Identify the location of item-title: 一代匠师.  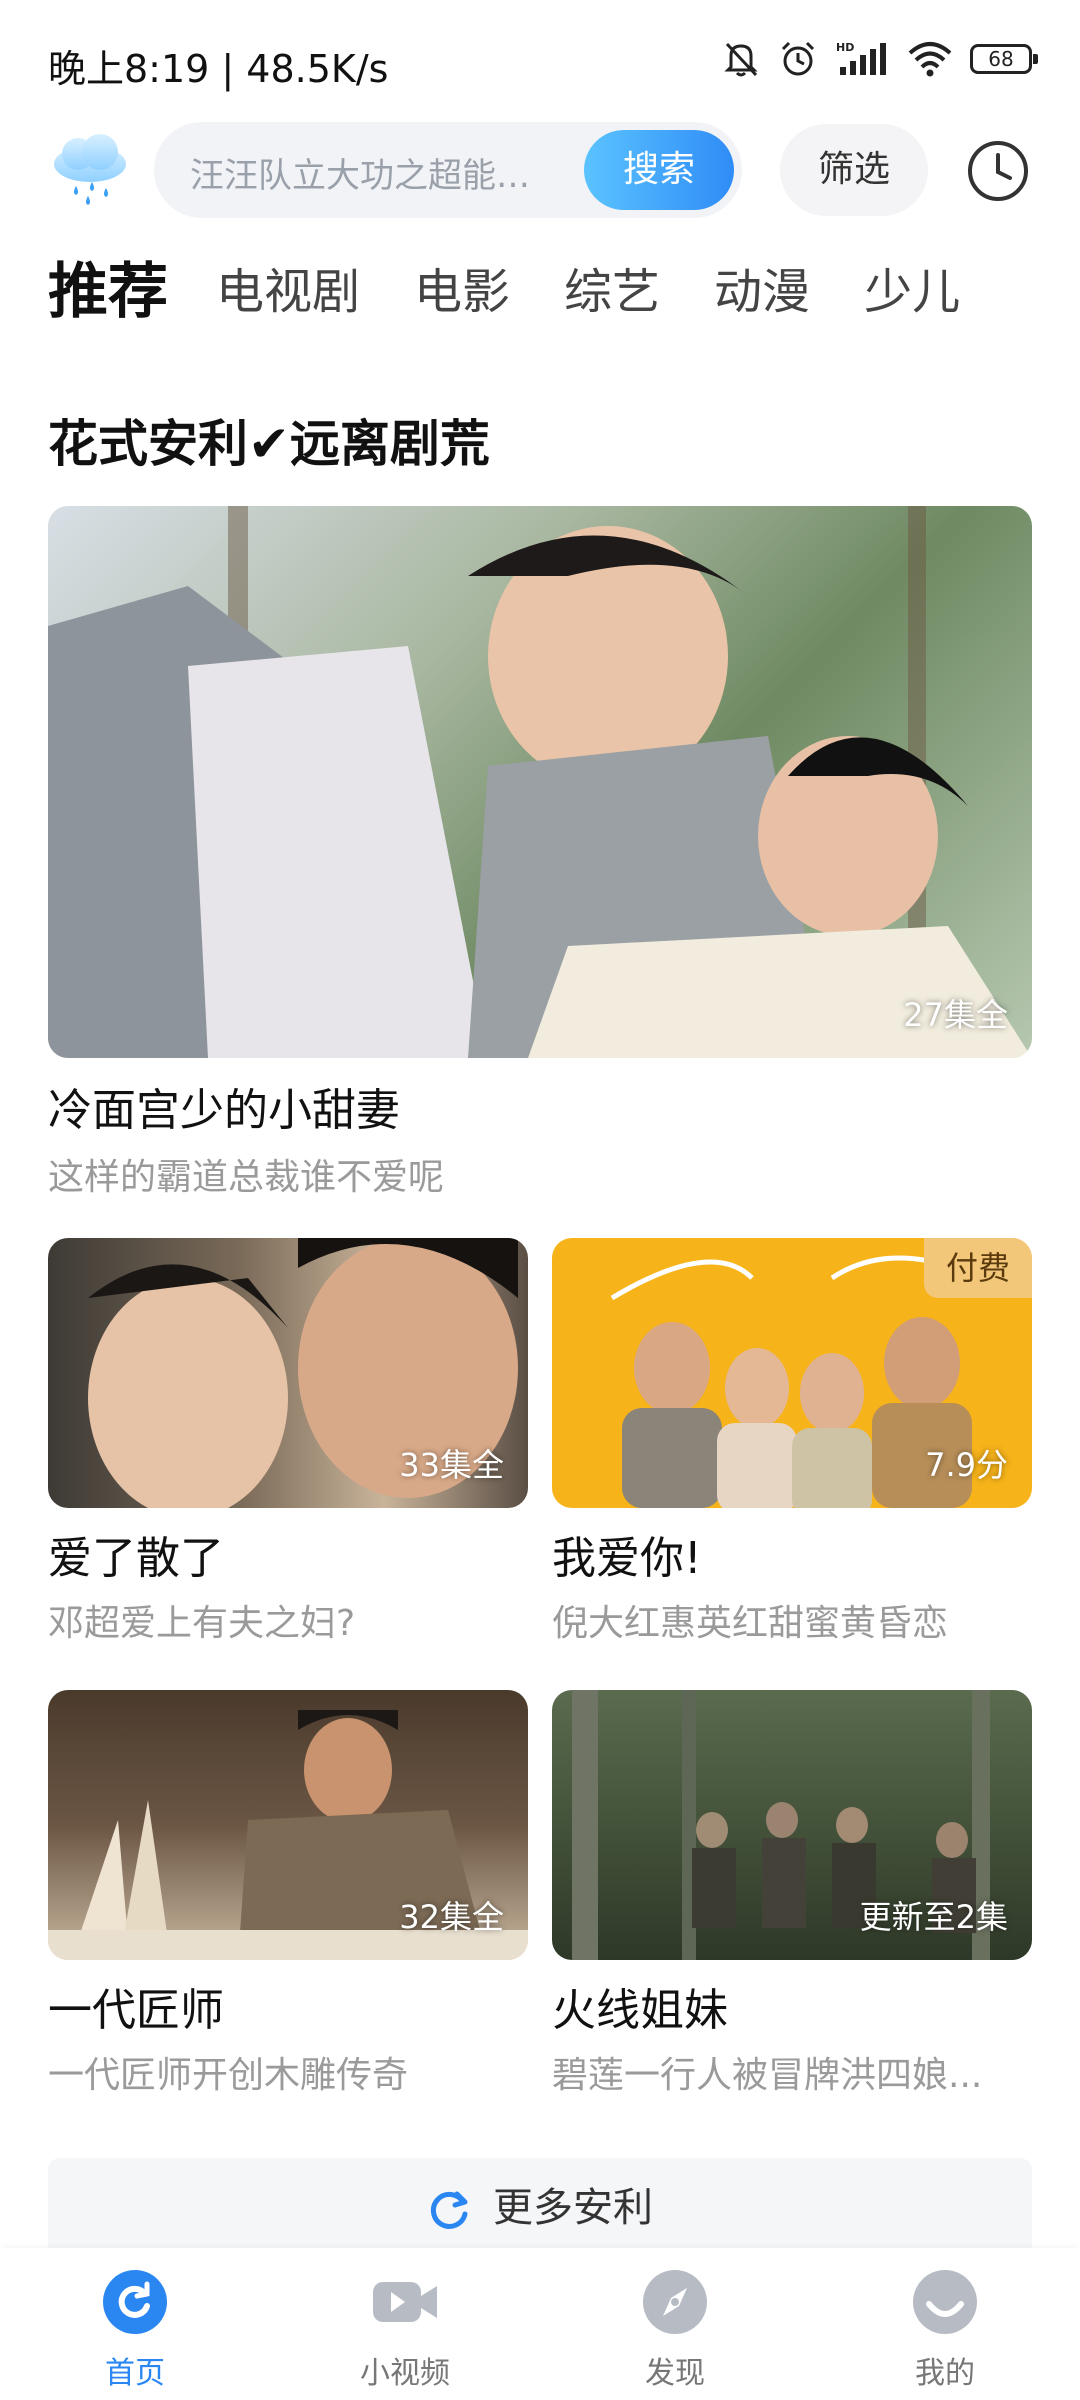
(136, 2006).